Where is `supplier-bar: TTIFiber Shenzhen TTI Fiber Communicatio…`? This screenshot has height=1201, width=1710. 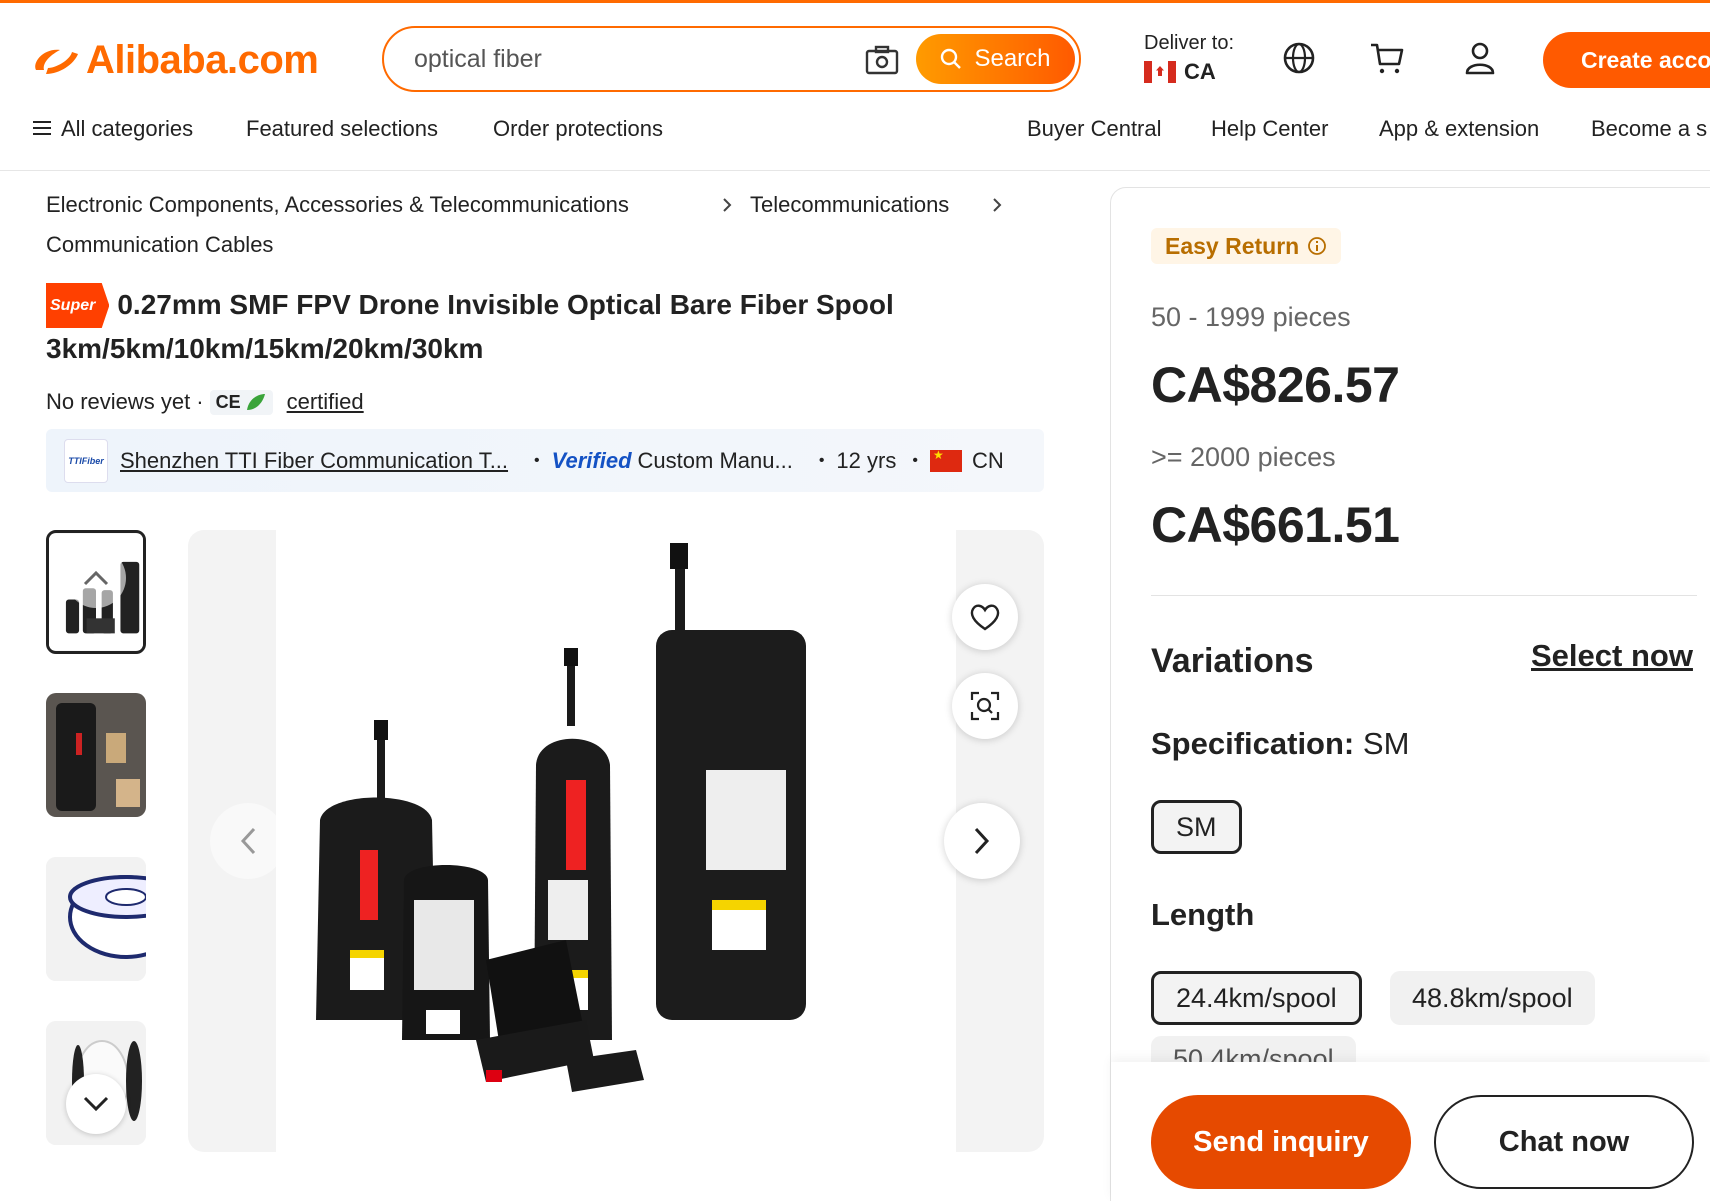 supplier-bar: TTIFiber Shenzhen TTI Fiber Communicatio… is located at coordinates (545, 460).